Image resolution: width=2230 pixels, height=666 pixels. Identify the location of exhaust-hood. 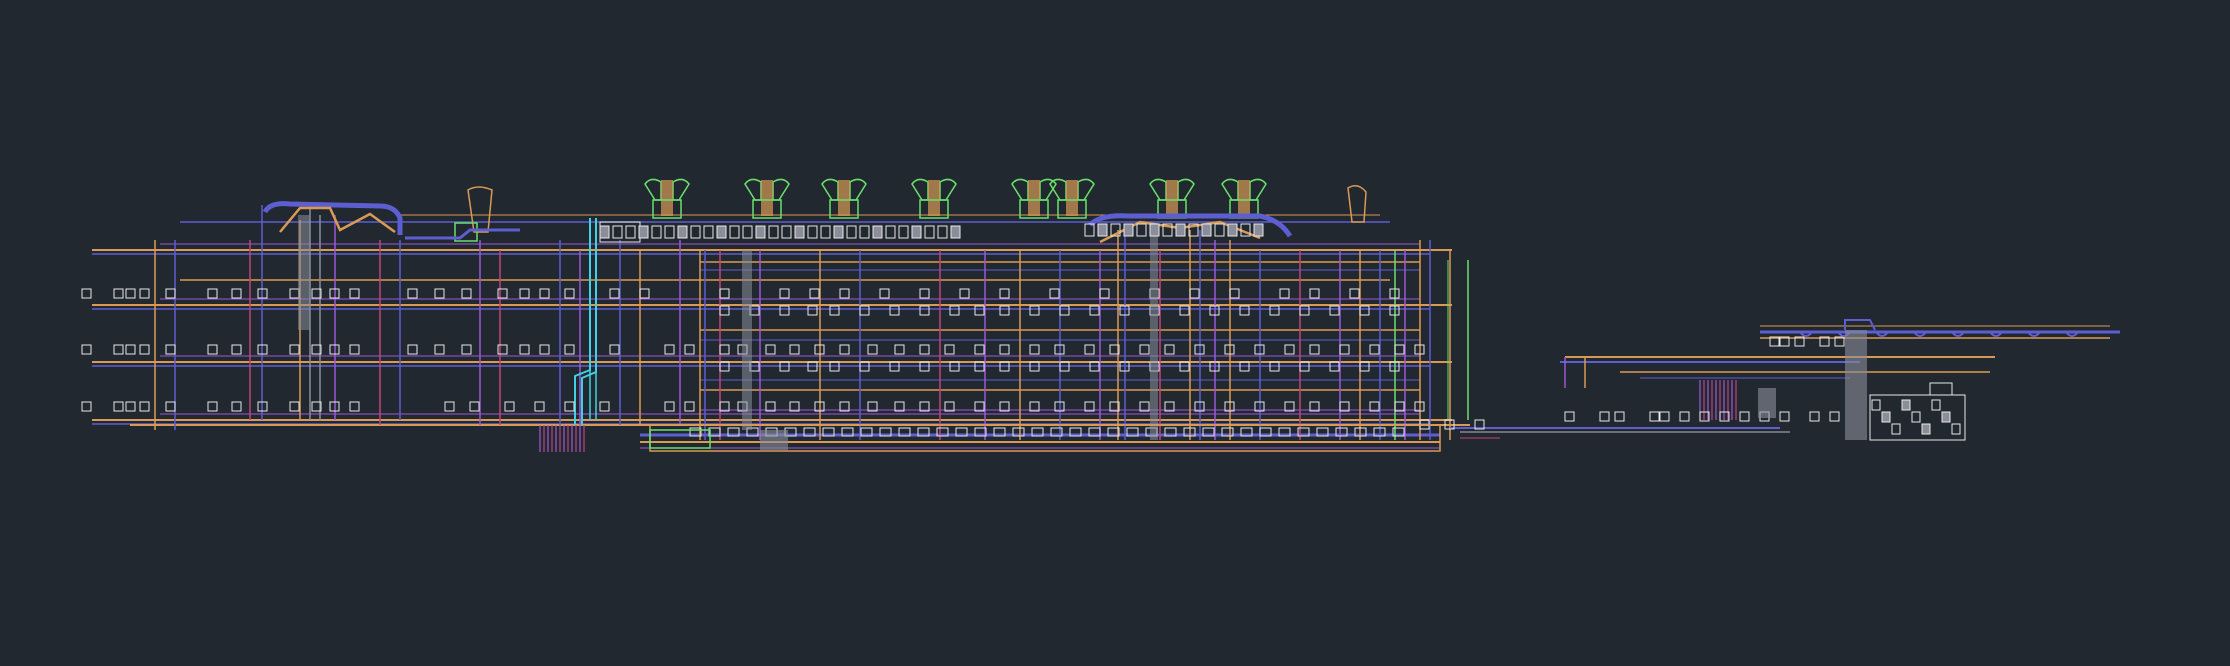
(1357, 204).